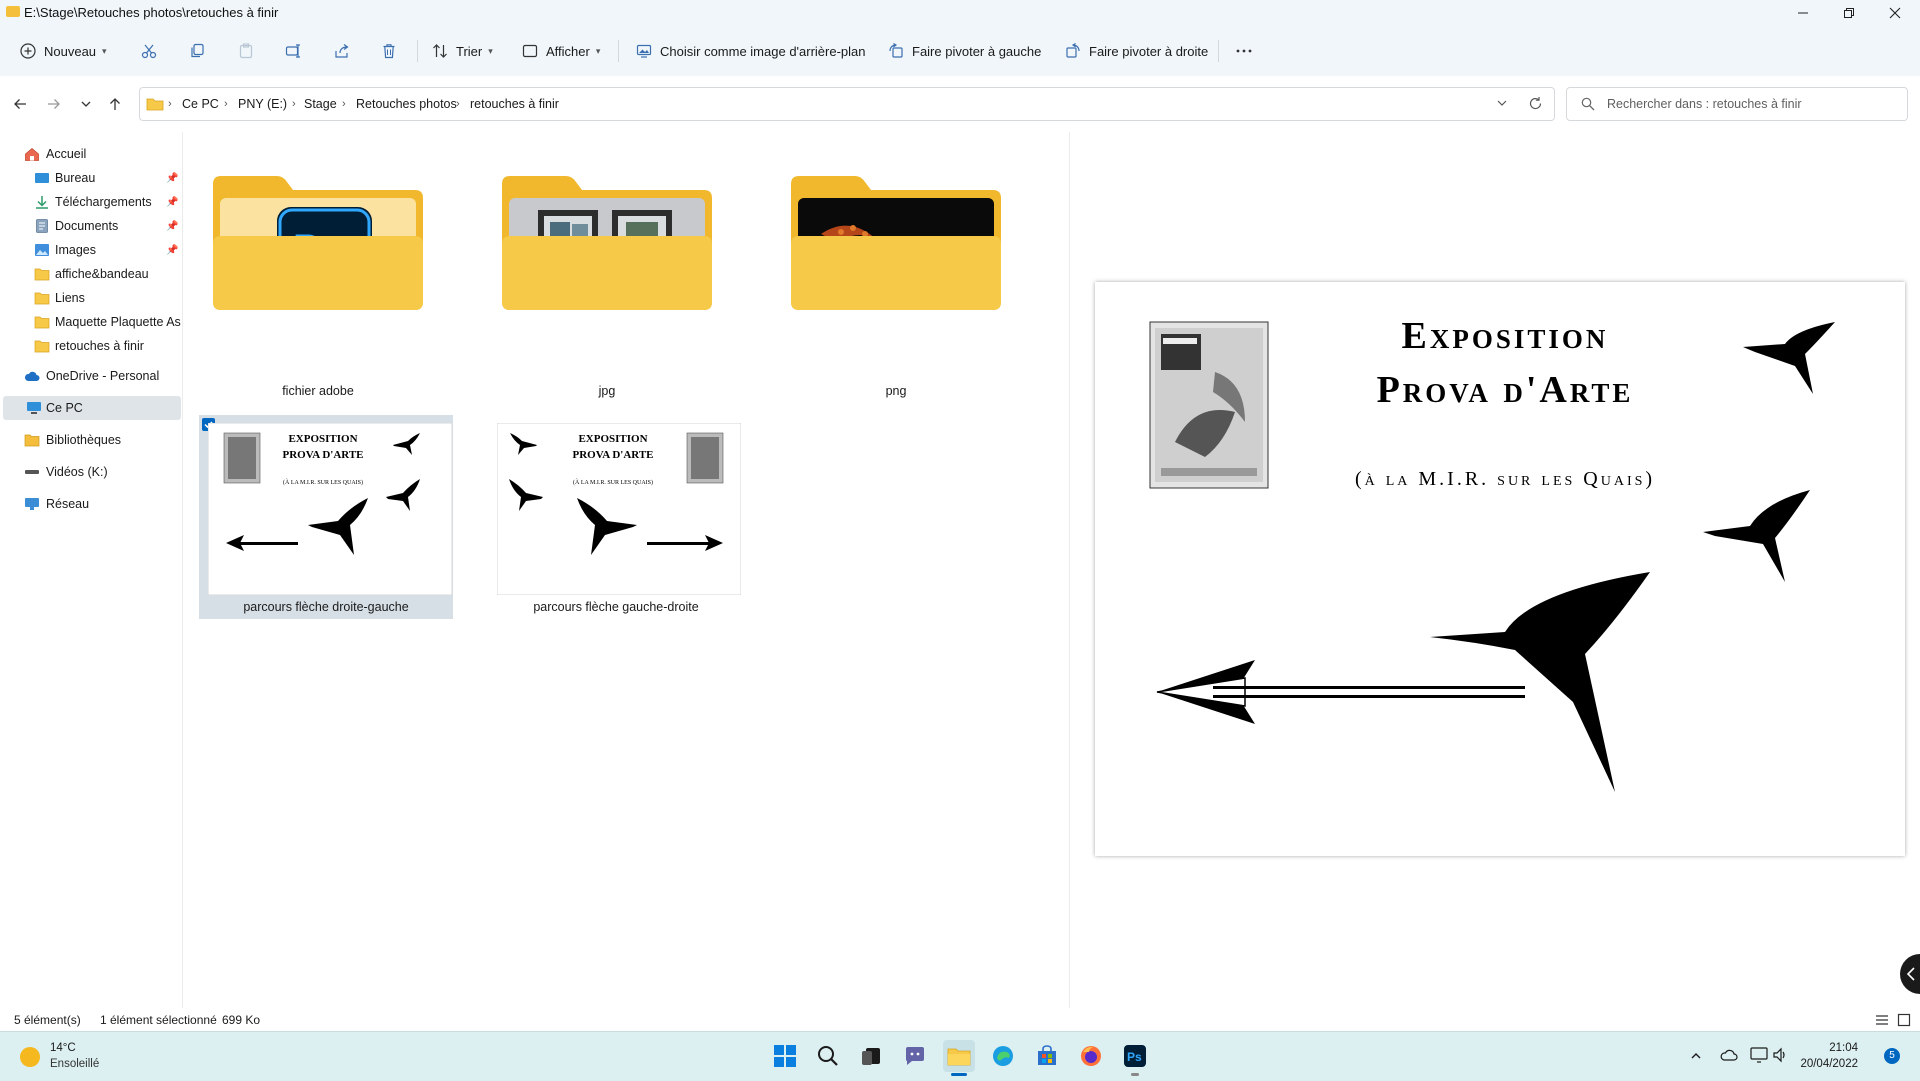 The height and width of the screenshot is (1081, 1920). Describe the element at coordinates (42, 202) in the screenshot. I see `download-icon` at that location.